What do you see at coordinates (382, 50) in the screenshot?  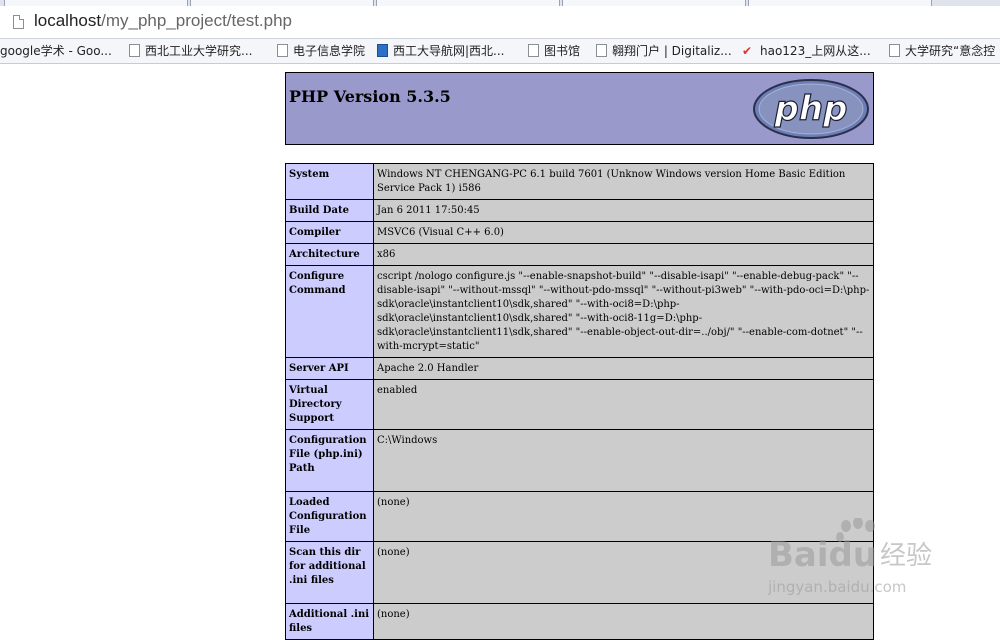 I see `blue-nav-icon` at bounding box center [382, 50].